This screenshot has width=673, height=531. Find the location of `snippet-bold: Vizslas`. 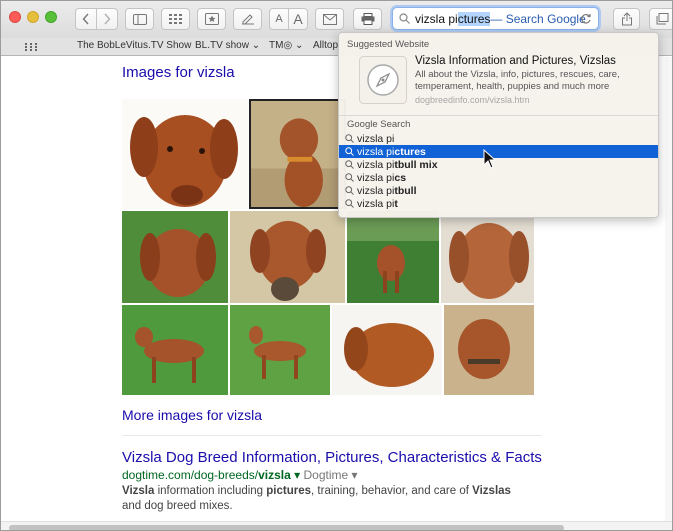

snippet-bold: Vizslas is located at coordinates (491, 491).